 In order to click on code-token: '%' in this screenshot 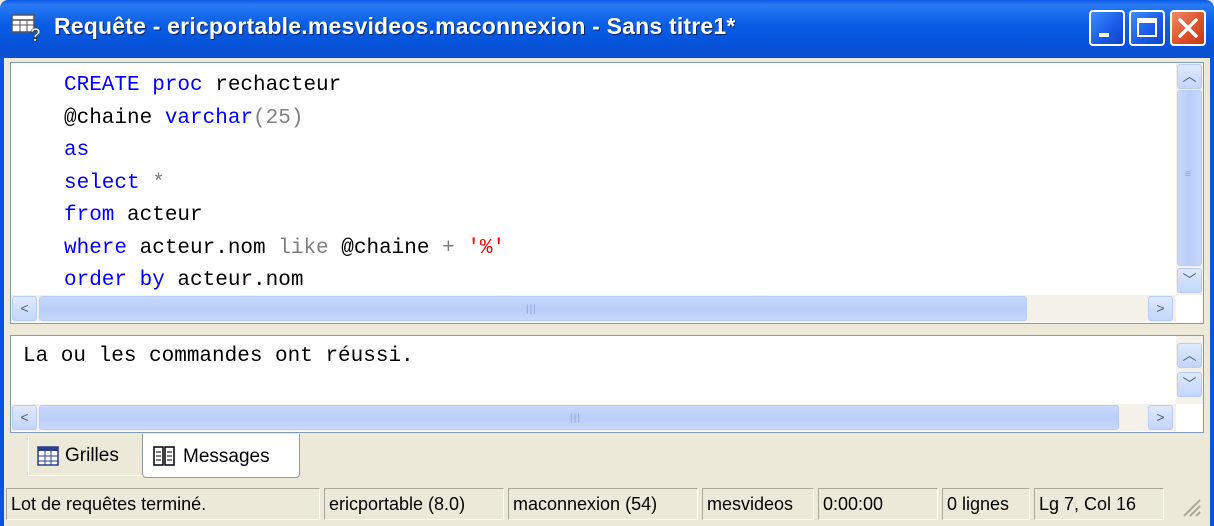, I will do `click(486, 248)`.